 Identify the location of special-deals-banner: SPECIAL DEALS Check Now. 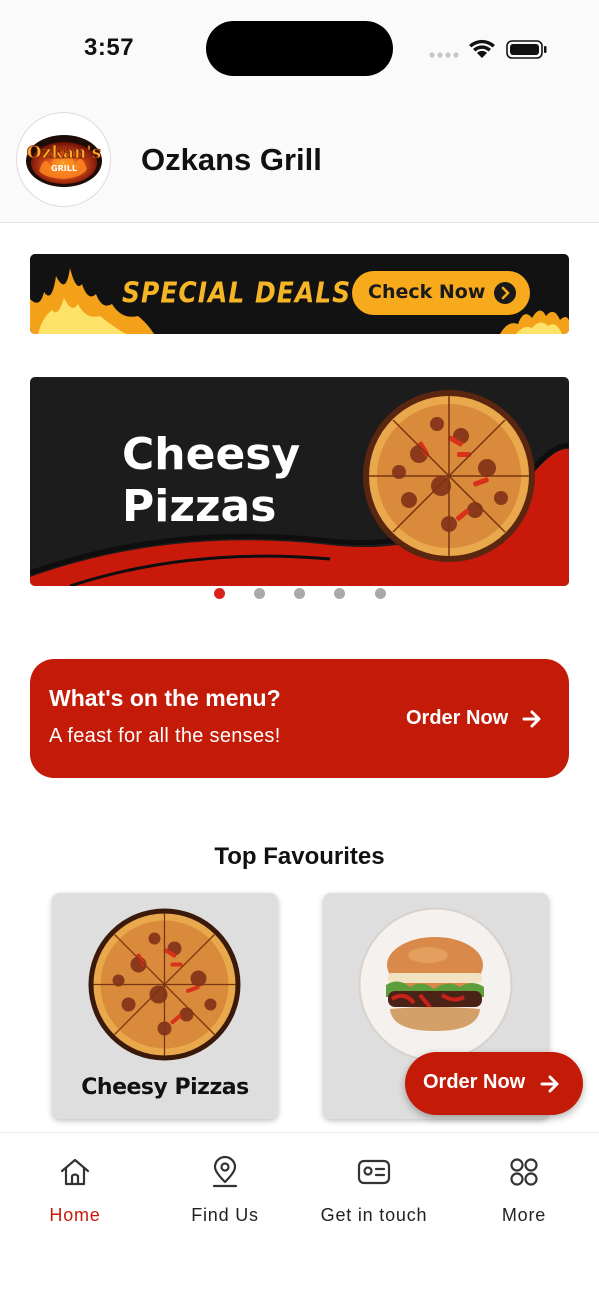
(299, 294).